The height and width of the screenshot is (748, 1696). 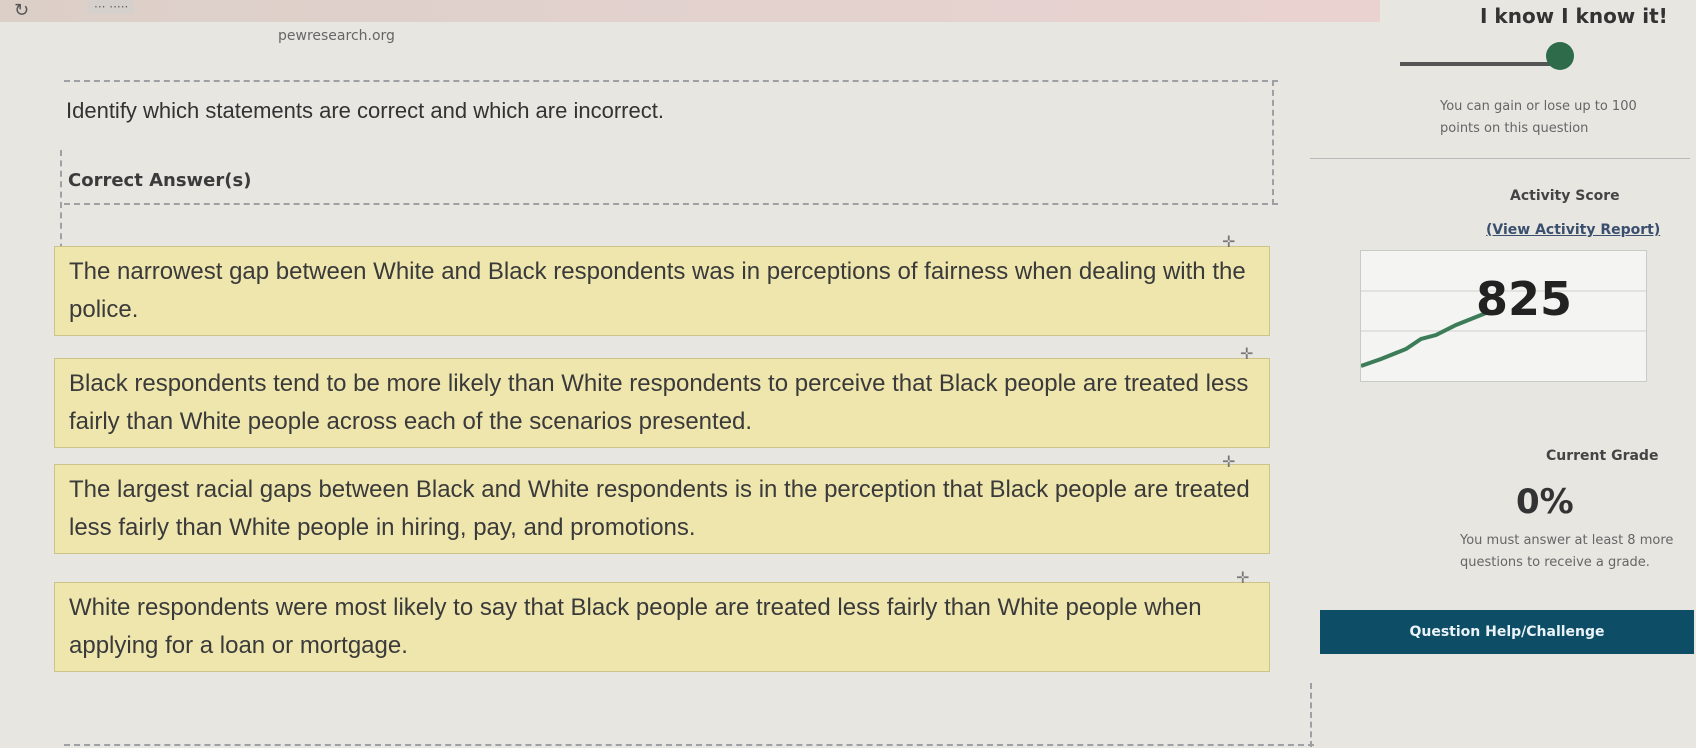 What do you see at coordinates (1560, 56) in the screenshot?
I see `progress-knob` at bounding box center [1560, 56].